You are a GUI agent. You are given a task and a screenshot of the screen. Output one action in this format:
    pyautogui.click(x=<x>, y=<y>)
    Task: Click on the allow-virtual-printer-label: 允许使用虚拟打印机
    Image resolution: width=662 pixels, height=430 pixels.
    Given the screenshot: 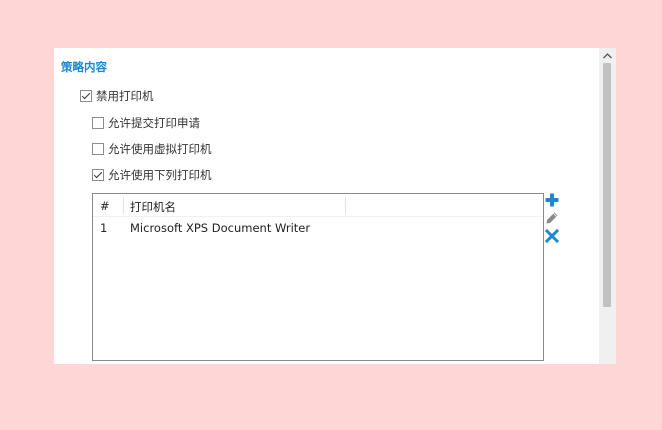 What is the action you would take?
    pyautogui.click(x=160, y=149)
    